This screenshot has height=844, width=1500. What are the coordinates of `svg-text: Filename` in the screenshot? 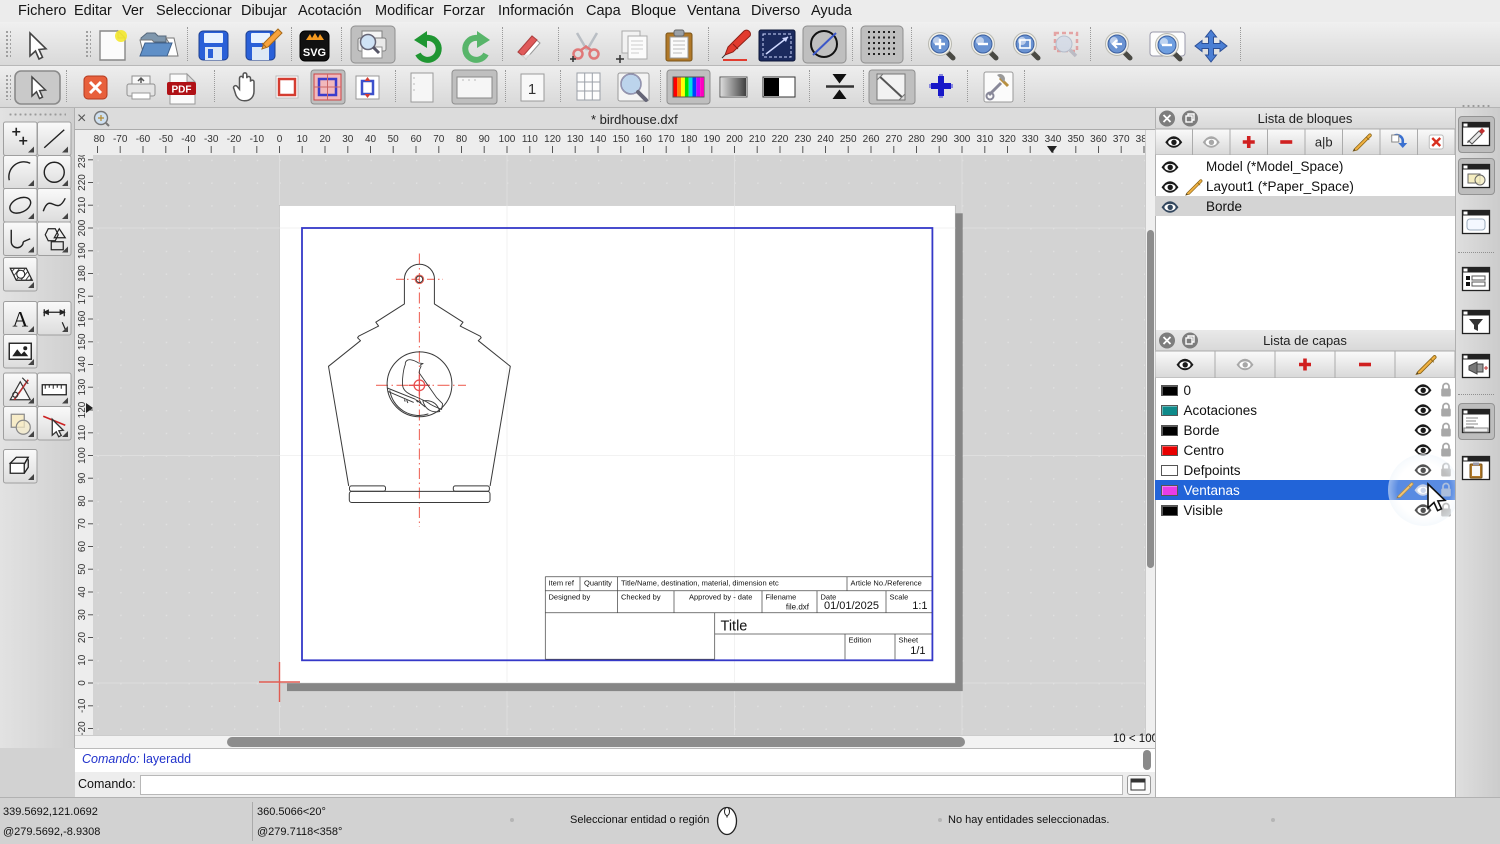 It's located at (781, 597).